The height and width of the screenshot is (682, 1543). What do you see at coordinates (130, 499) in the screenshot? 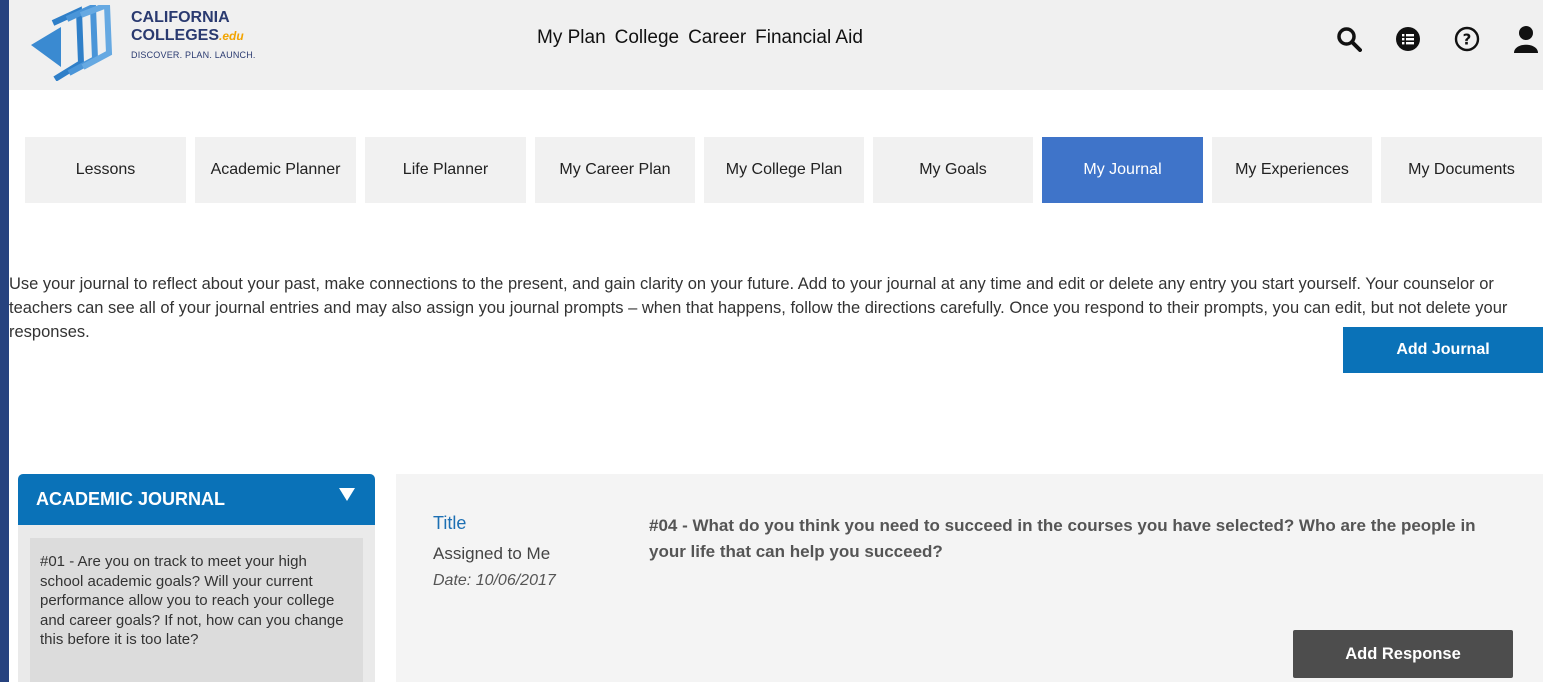
I see `journal-category-title: ACADEMIC JOURNAL` at bounding box center [130, 499].